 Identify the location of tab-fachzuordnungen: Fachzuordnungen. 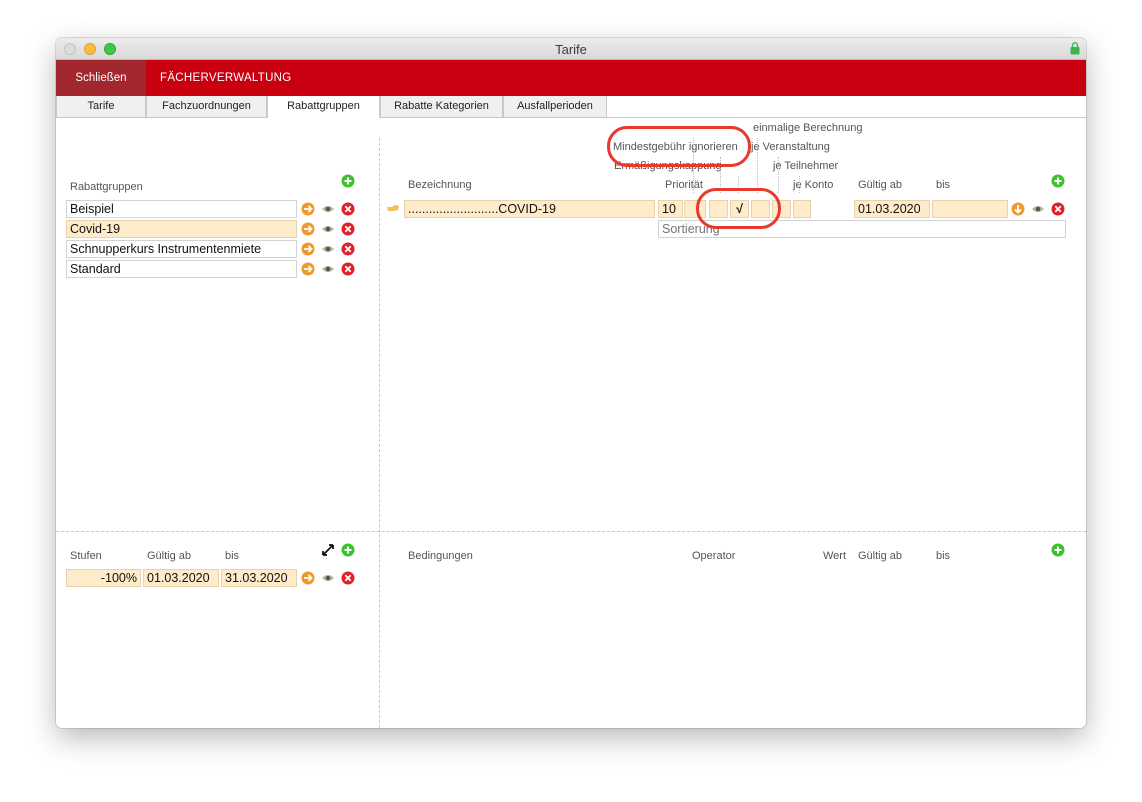
(206, 107).